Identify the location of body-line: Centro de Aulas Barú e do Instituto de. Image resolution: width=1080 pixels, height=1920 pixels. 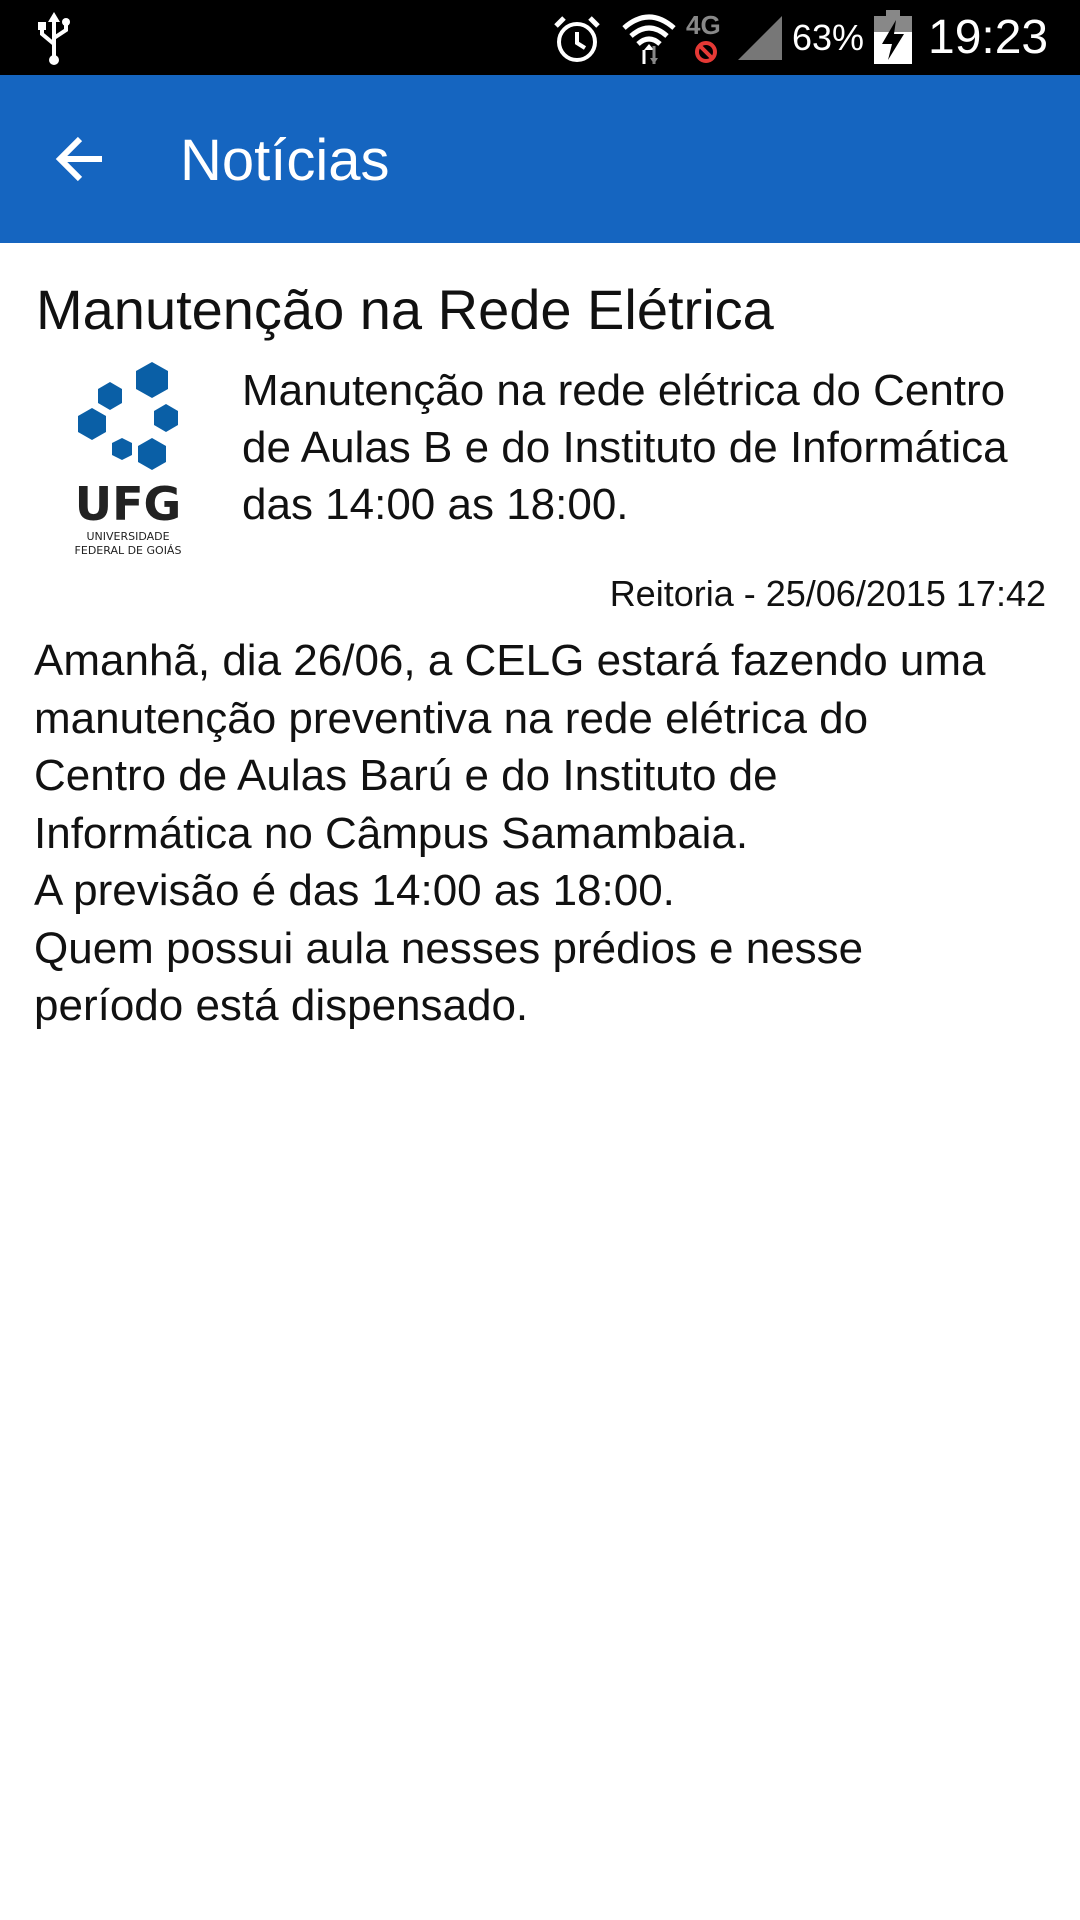
(406, 775).